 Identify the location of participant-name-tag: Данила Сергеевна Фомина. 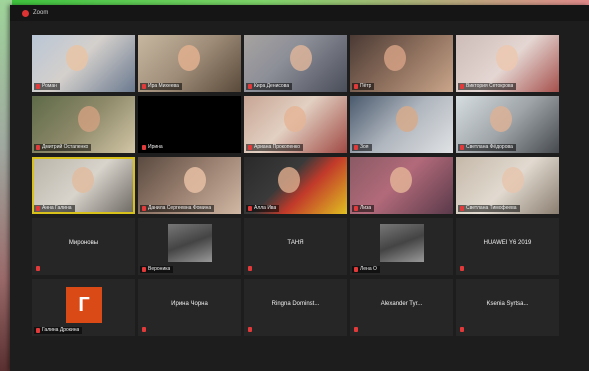
(177, 208).